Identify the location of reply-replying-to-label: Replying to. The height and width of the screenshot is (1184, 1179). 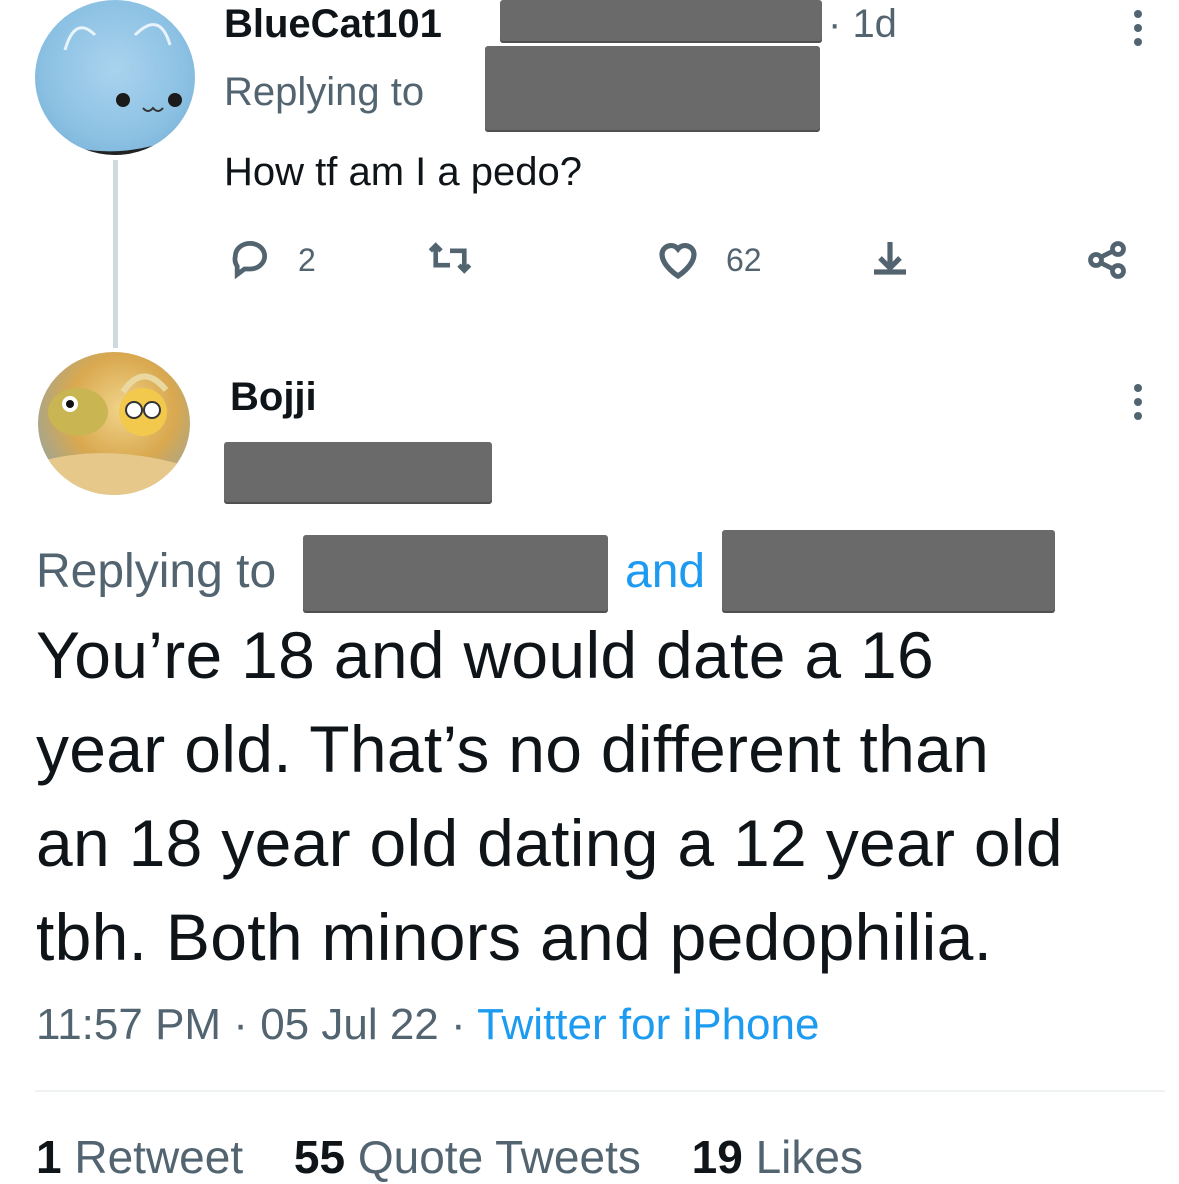
(324, 92).